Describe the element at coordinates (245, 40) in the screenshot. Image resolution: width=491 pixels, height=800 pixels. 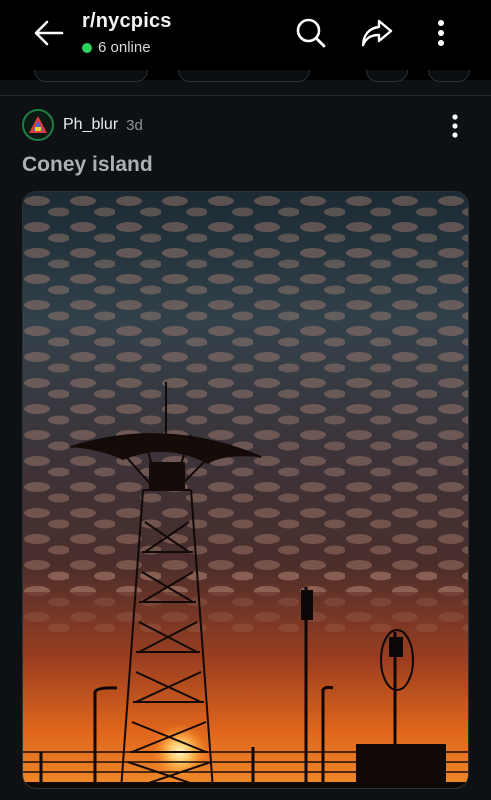
I see `top-app-bar: r/nycpics 6 online` at that location.